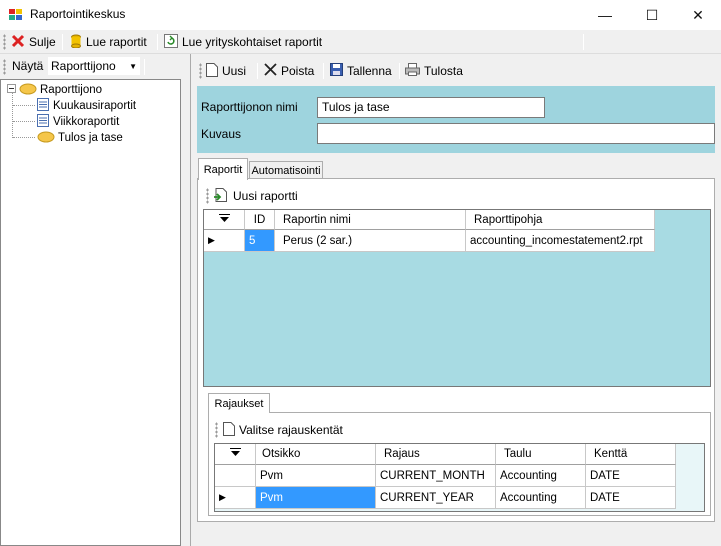 This screenshot has width=721, height=546. I want to click on close-button-label: Sulje, so click(42, 42).